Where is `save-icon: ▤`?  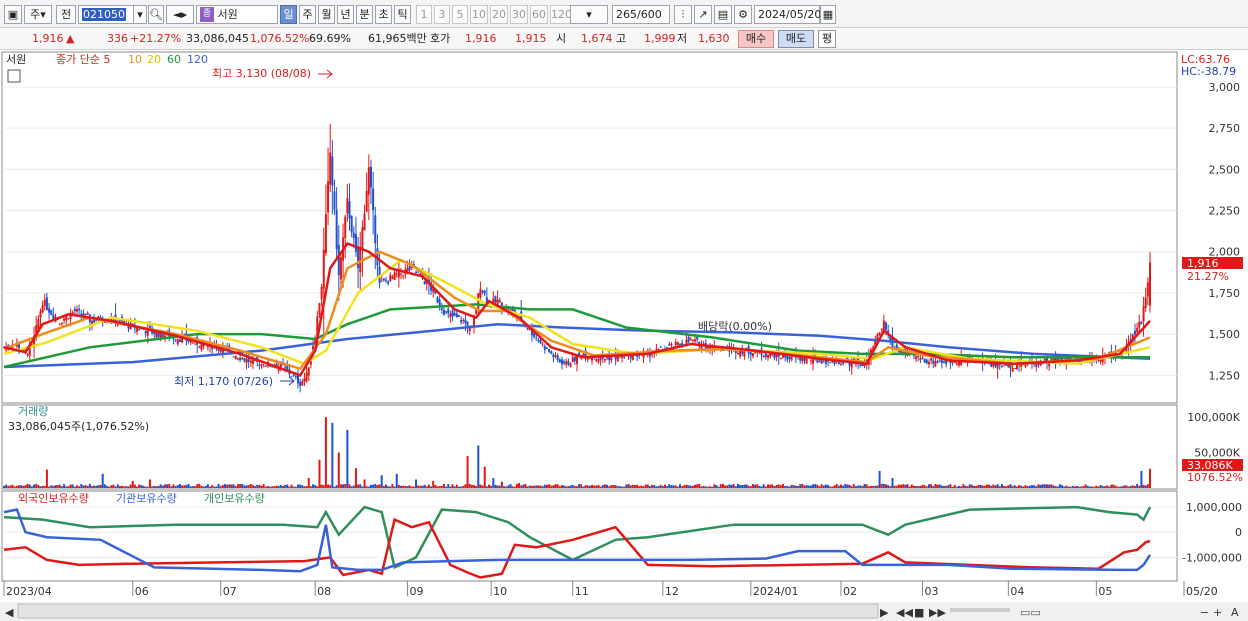 save-icon: ▤ is located at coordinates (723, 14).